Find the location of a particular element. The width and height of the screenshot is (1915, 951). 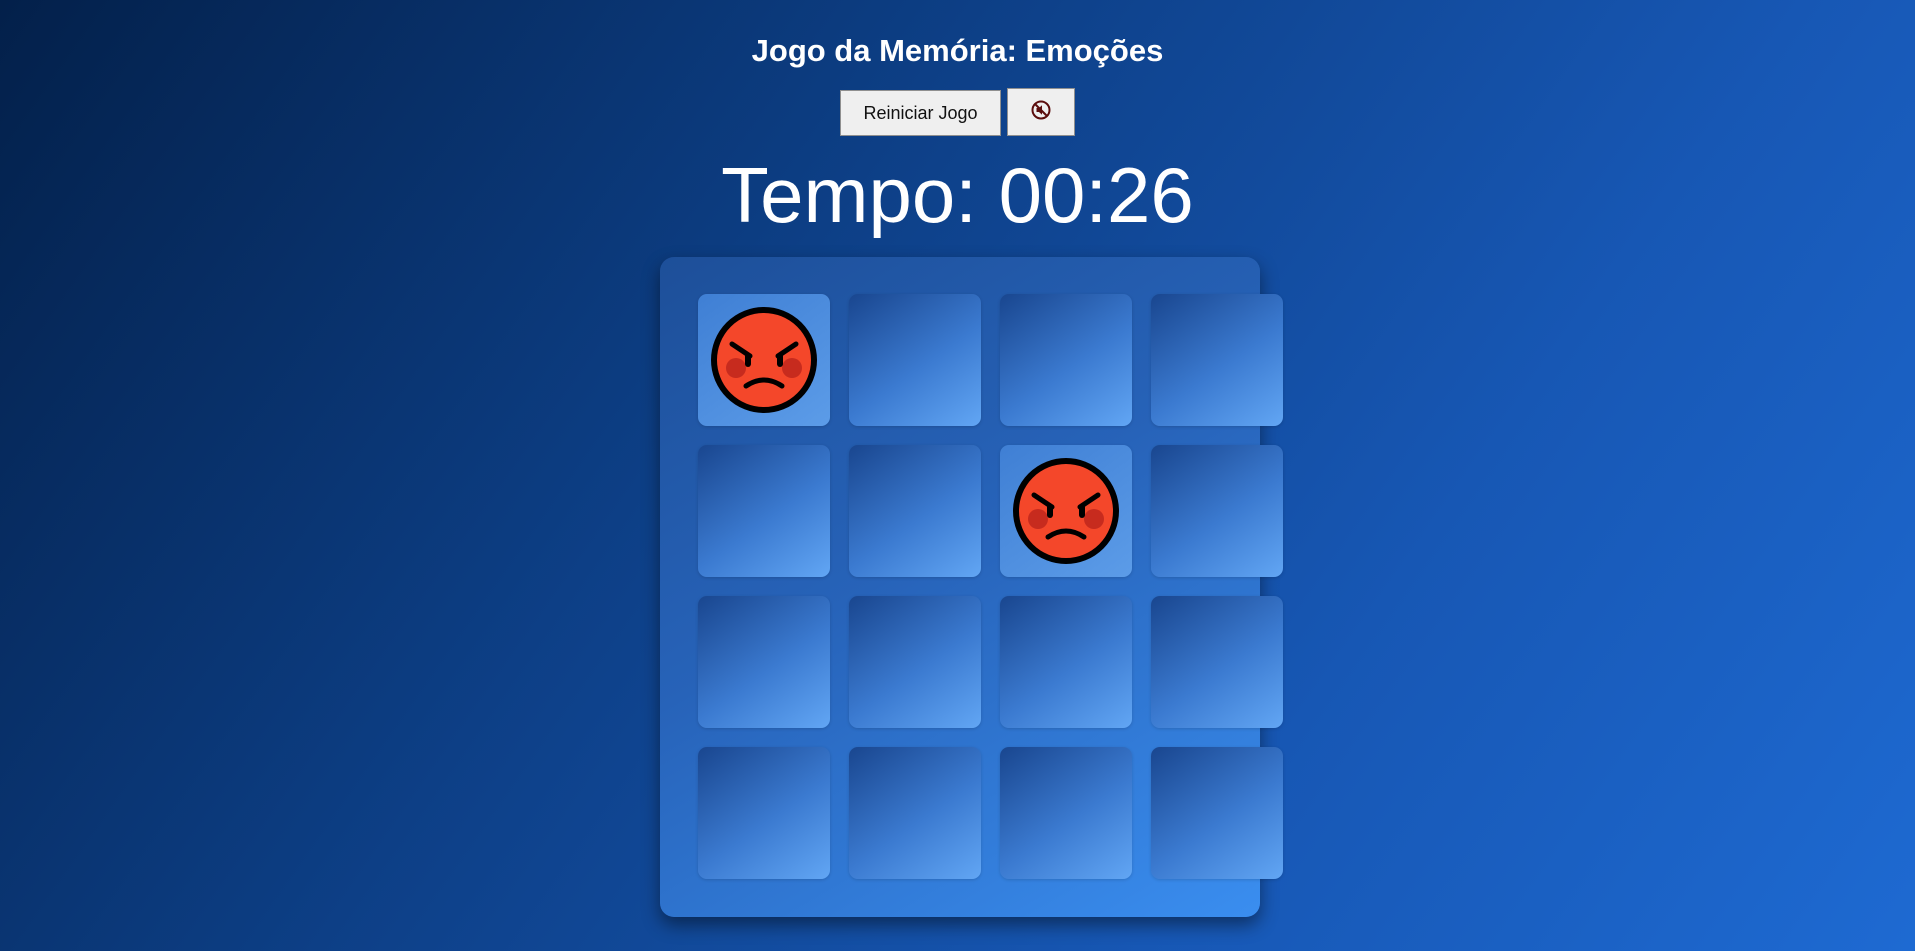

timer-display: Tempo: 00:26 is located at coordinates (957, 195).